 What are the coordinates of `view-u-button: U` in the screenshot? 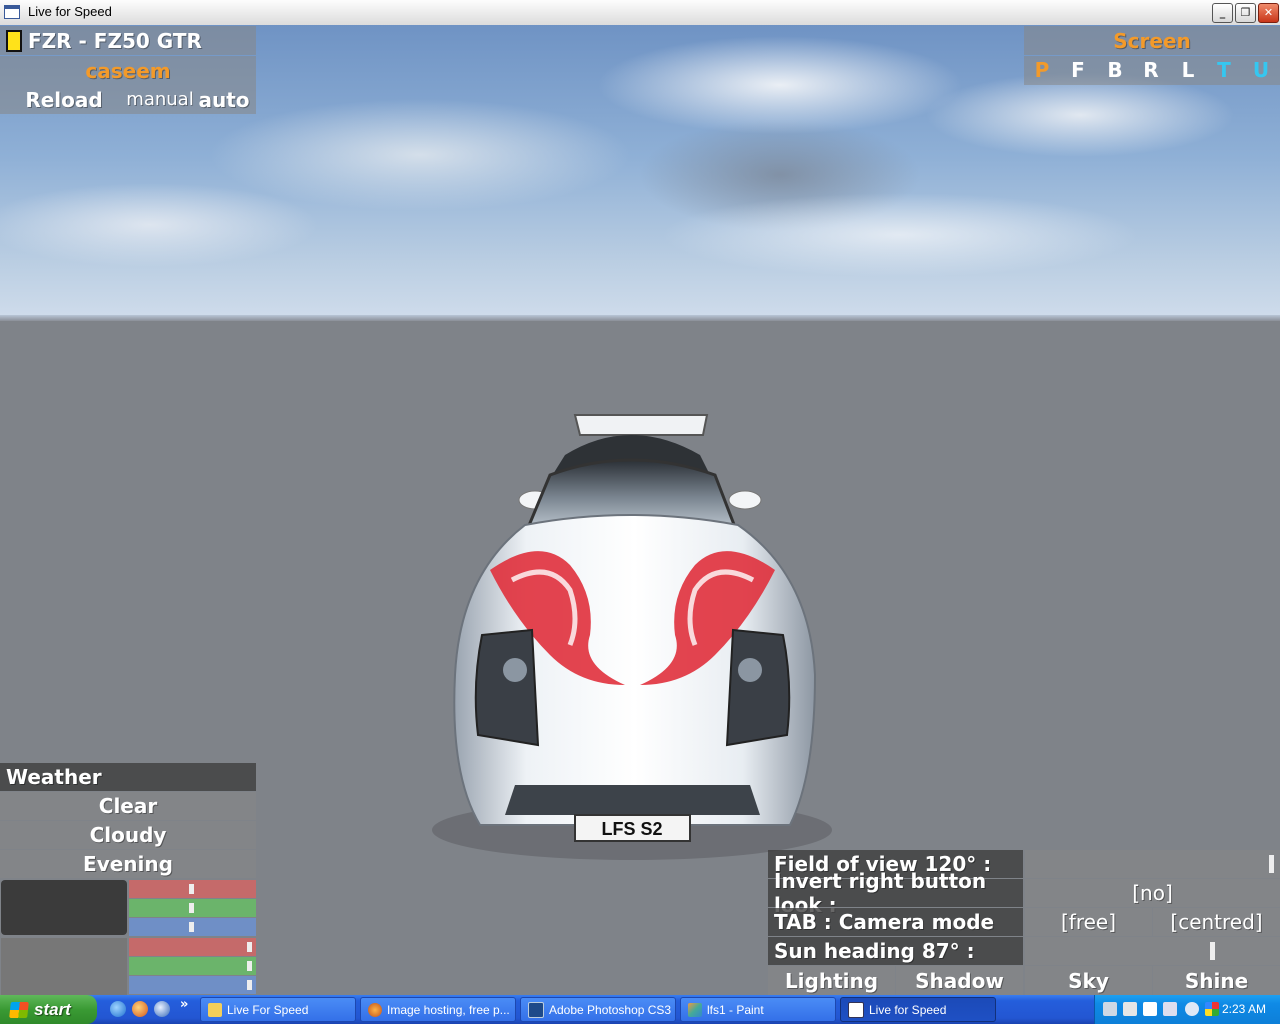 It's located at (1261, 70).